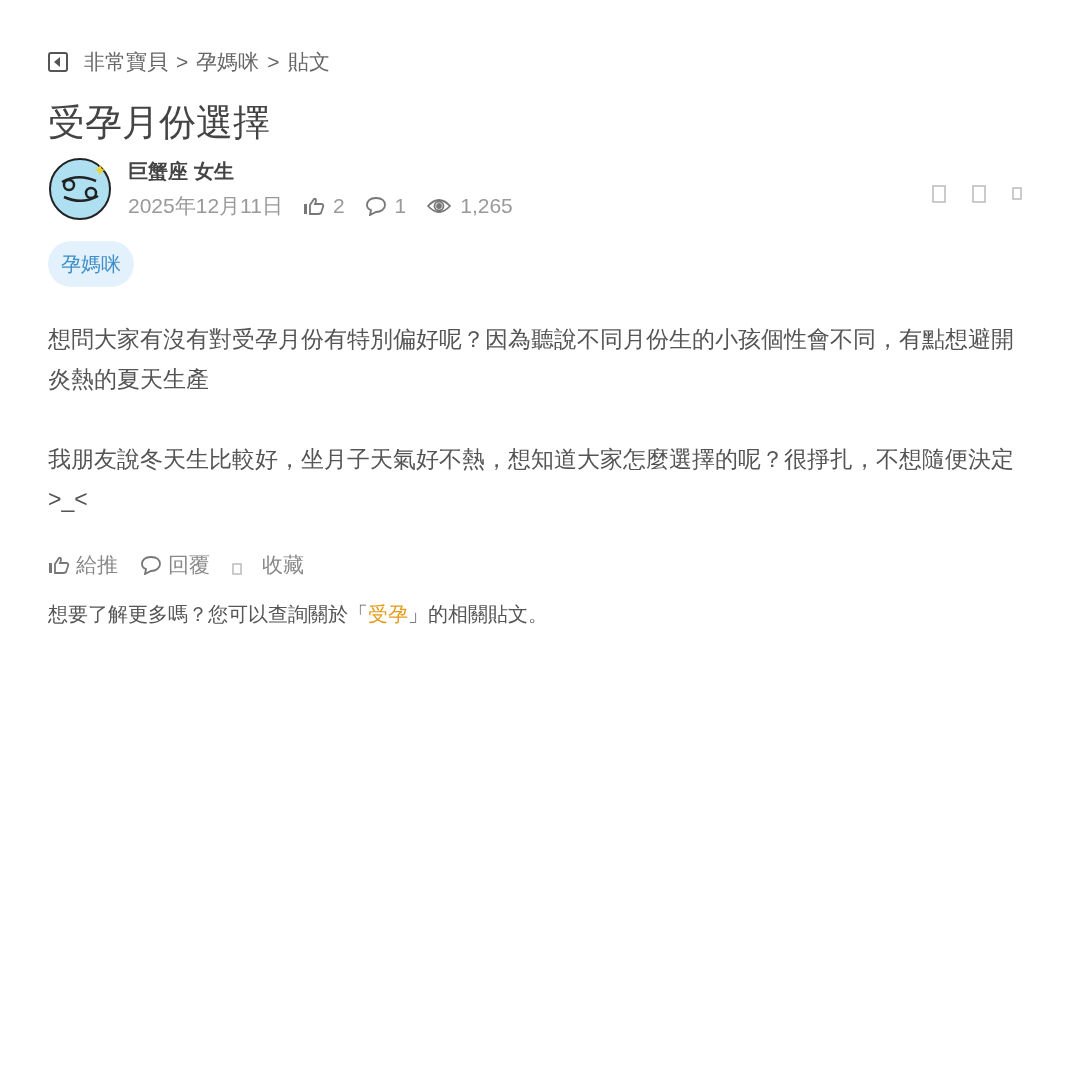 The width and height of the screenshot is (1080, 1080). What do you see at coordinates (320, 170) in the screenshot?
I see `author-name: 巨蟹座 女生` at bounding box center [320, 170].